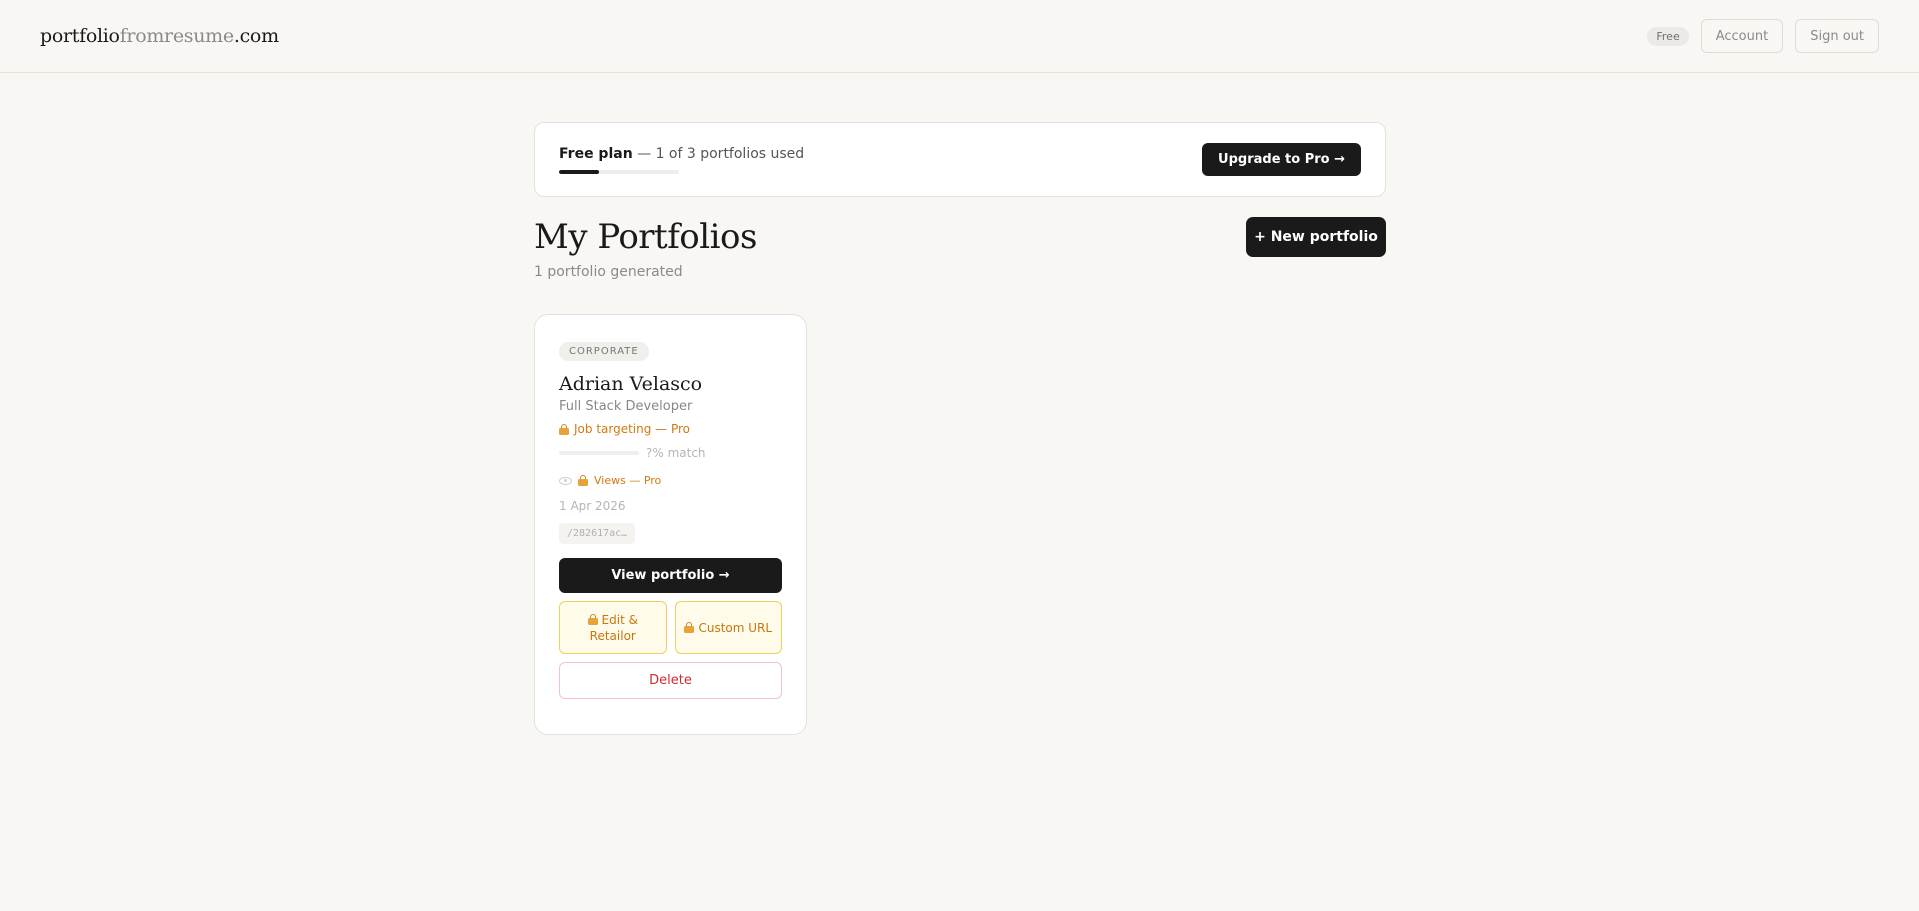 Image resolution: width=1919 pixels, height=911 pixels. What do you see at coordinates (604, 351) in the screenshot?
I see `template-tag: CORPORATE` at bounding box center [604, 351].